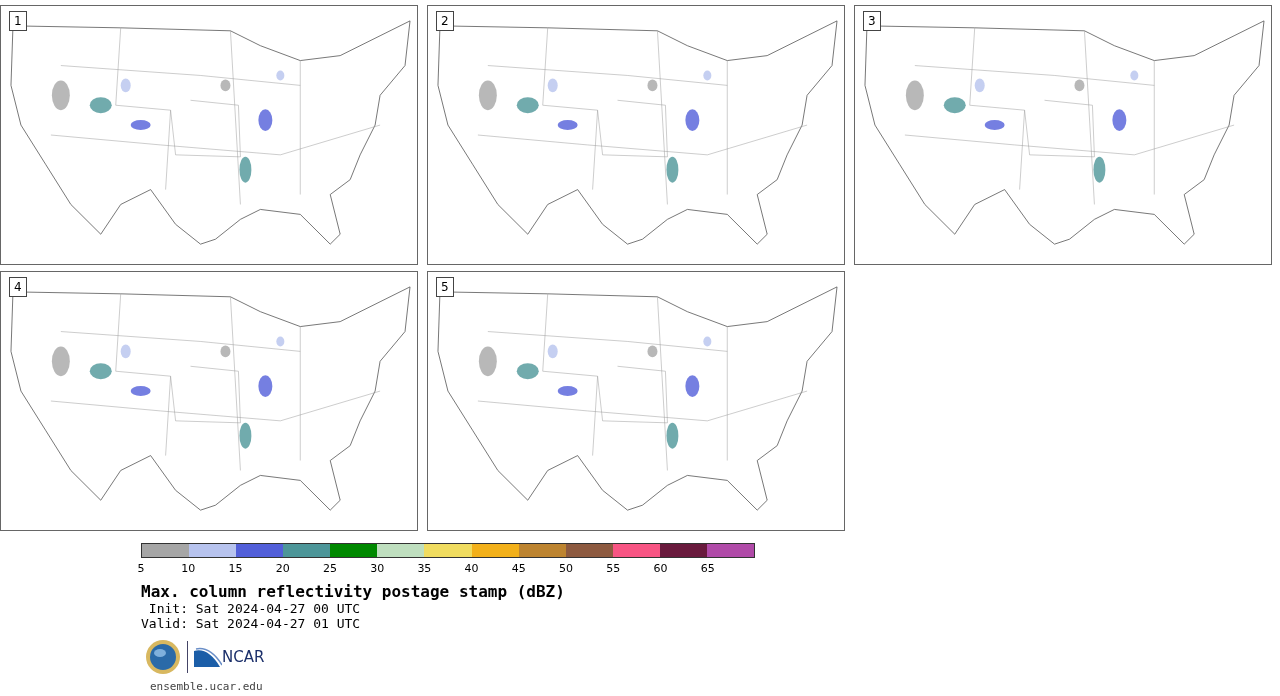  Describe the element at coordinates (424, 568) in the screenshot. I see `tick-label: 35` at that location.